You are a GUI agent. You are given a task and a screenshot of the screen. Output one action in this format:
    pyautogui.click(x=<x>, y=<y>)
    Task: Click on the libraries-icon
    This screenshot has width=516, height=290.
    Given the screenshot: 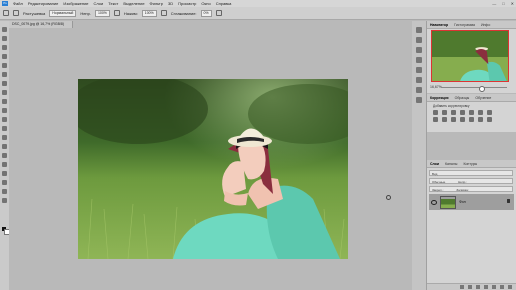 What is the action you would take?
    pyautogui.click(x=419, y=100)
    